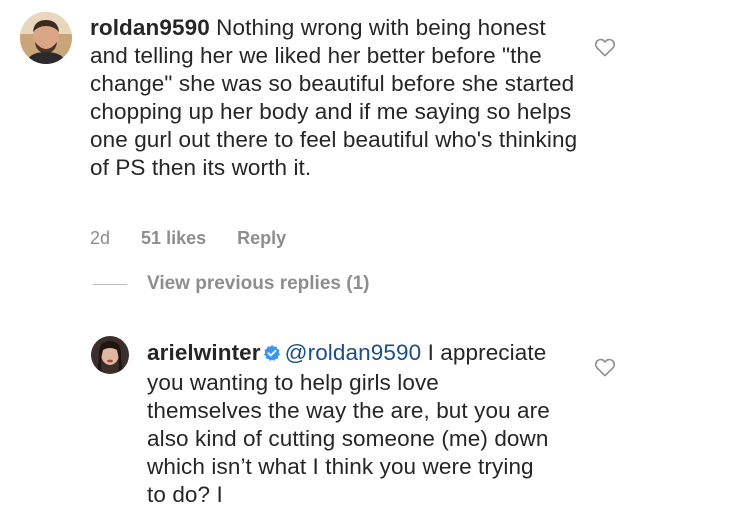  I want to click on reply-button: Reply, so click(261, 238).